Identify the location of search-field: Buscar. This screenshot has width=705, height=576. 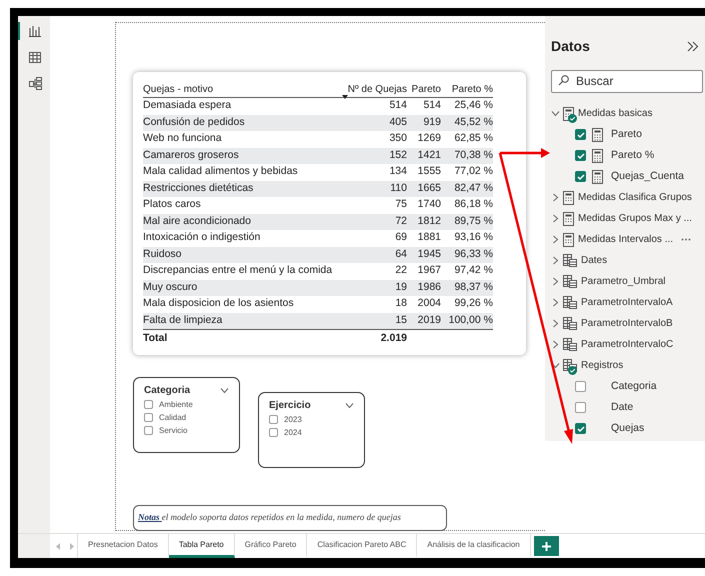
(627, 81).